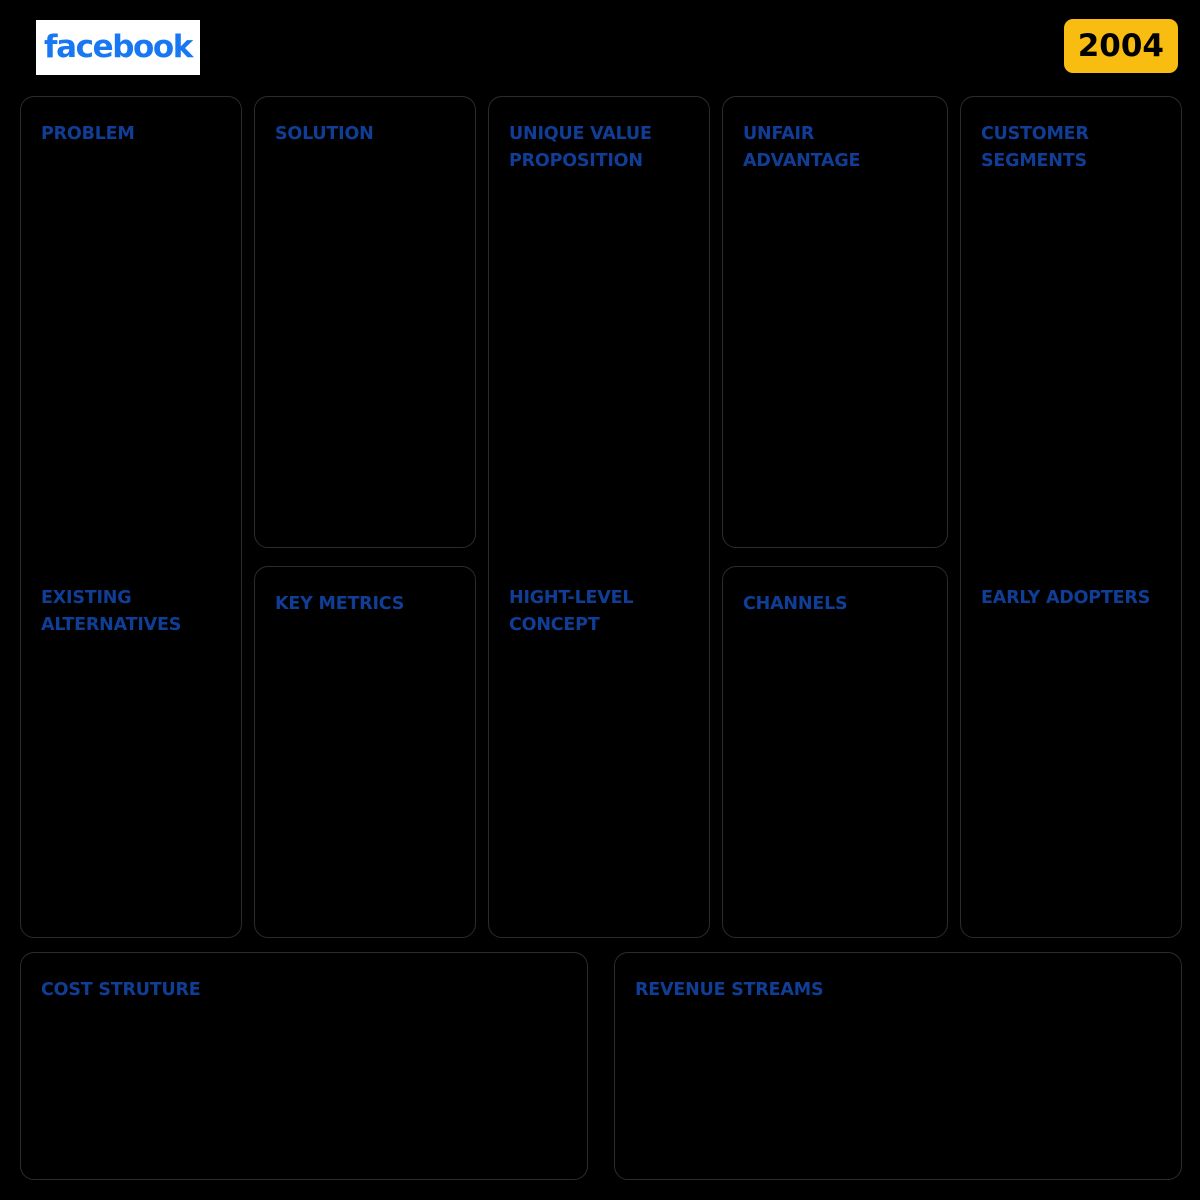 The height and width of the screenshot is (1200, 1200). I want to click on card-key-metrics: KEY METRICS, so click(365, 752).